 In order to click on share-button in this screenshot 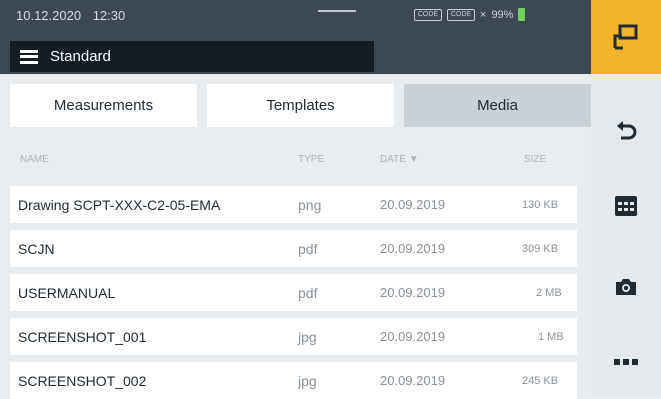, I will do `click(626, 37)`.